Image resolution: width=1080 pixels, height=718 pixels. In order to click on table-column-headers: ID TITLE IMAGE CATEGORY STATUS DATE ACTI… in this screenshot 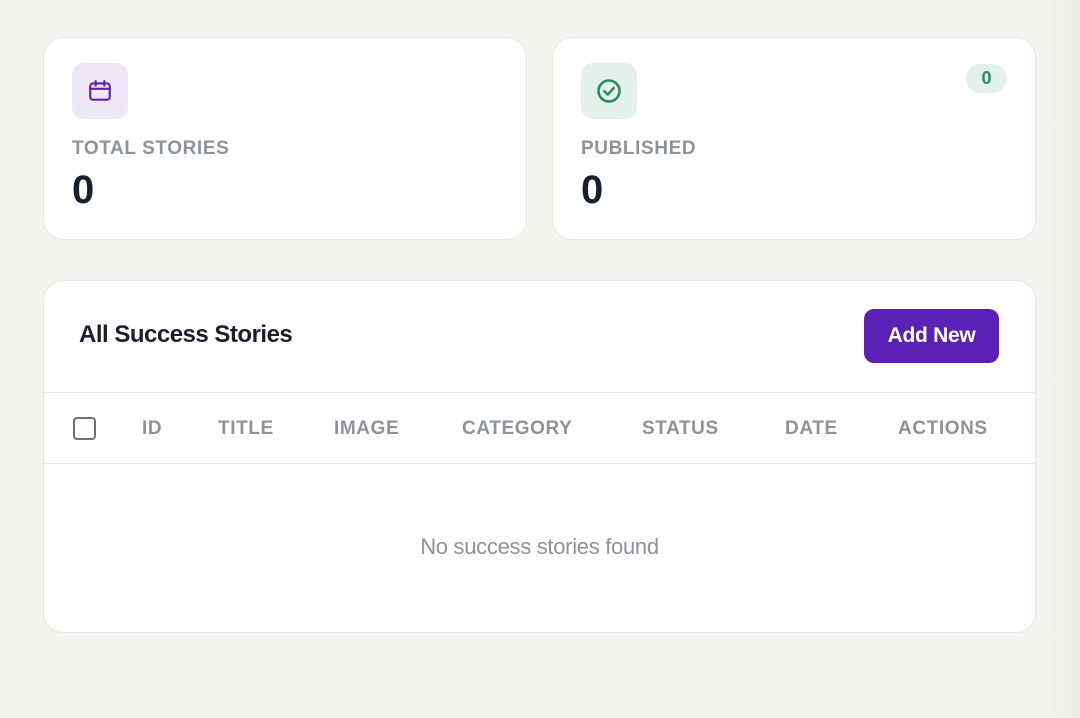, I will do `click(539, 428)`.